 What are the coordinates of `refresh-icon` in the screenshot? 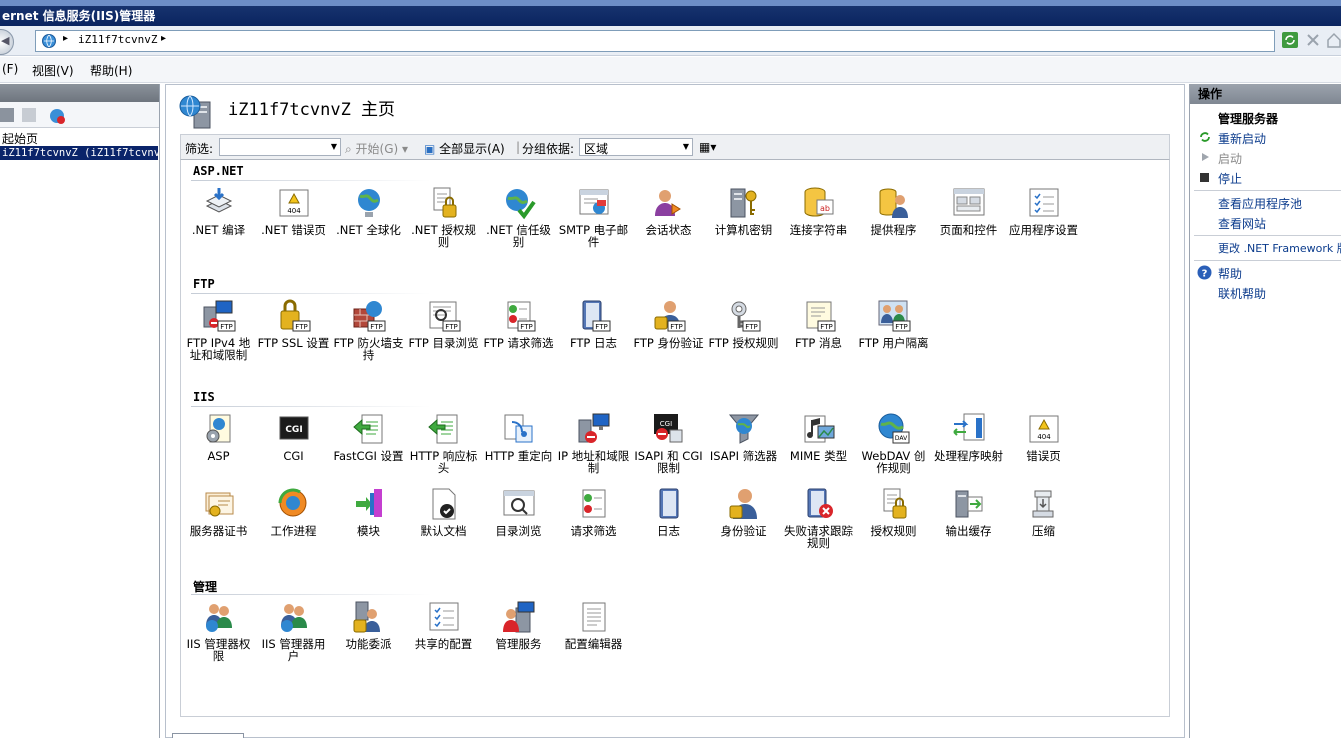 It's located at (1290, 40).